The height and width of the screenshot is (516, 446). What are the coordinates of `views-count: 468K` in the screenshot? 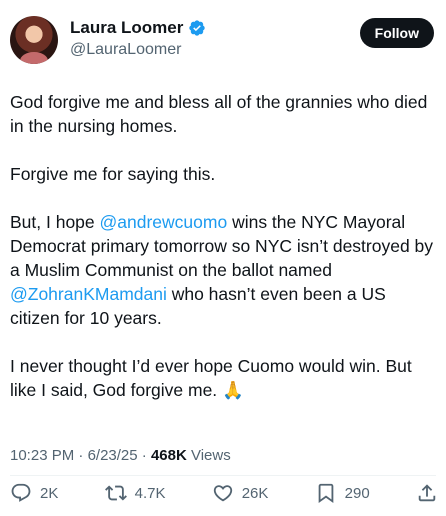 It's located at (168, 455).